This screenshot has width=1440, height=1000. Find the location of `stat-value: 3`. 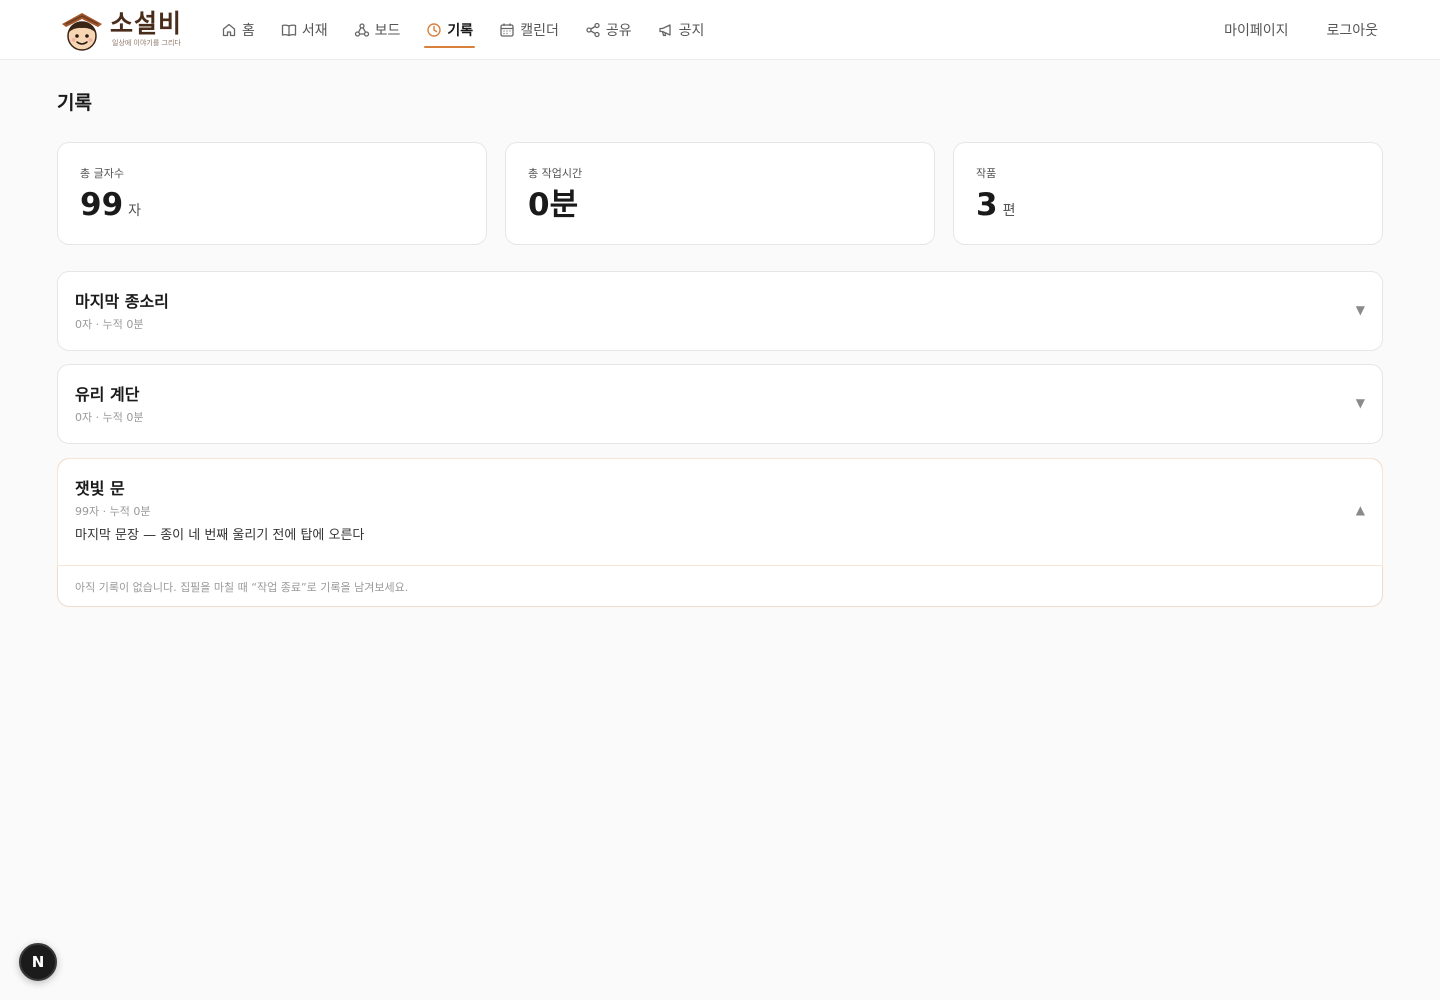

stat-value: 3 is located at coordinates (987, 205).